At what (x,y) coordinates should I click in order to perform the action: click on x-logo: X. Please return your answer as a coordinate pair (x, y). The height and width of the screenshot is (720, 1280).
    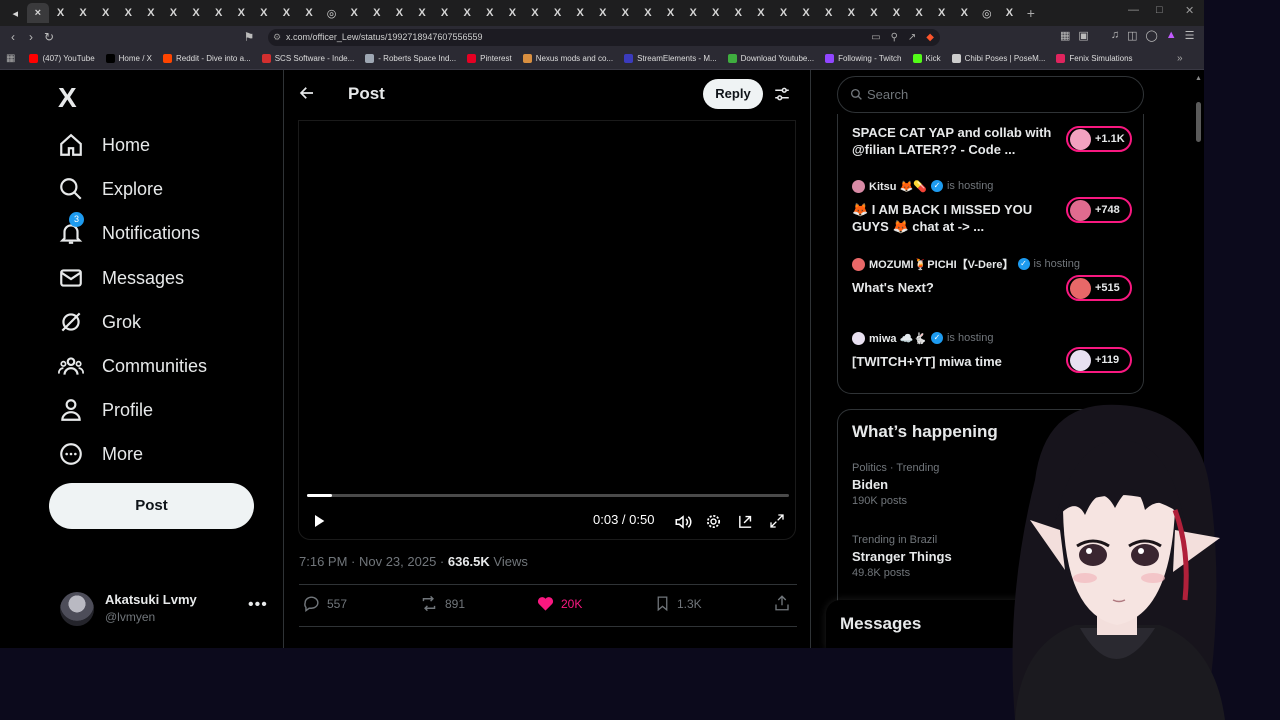
    Looking at the image, I should click on (67, 98).